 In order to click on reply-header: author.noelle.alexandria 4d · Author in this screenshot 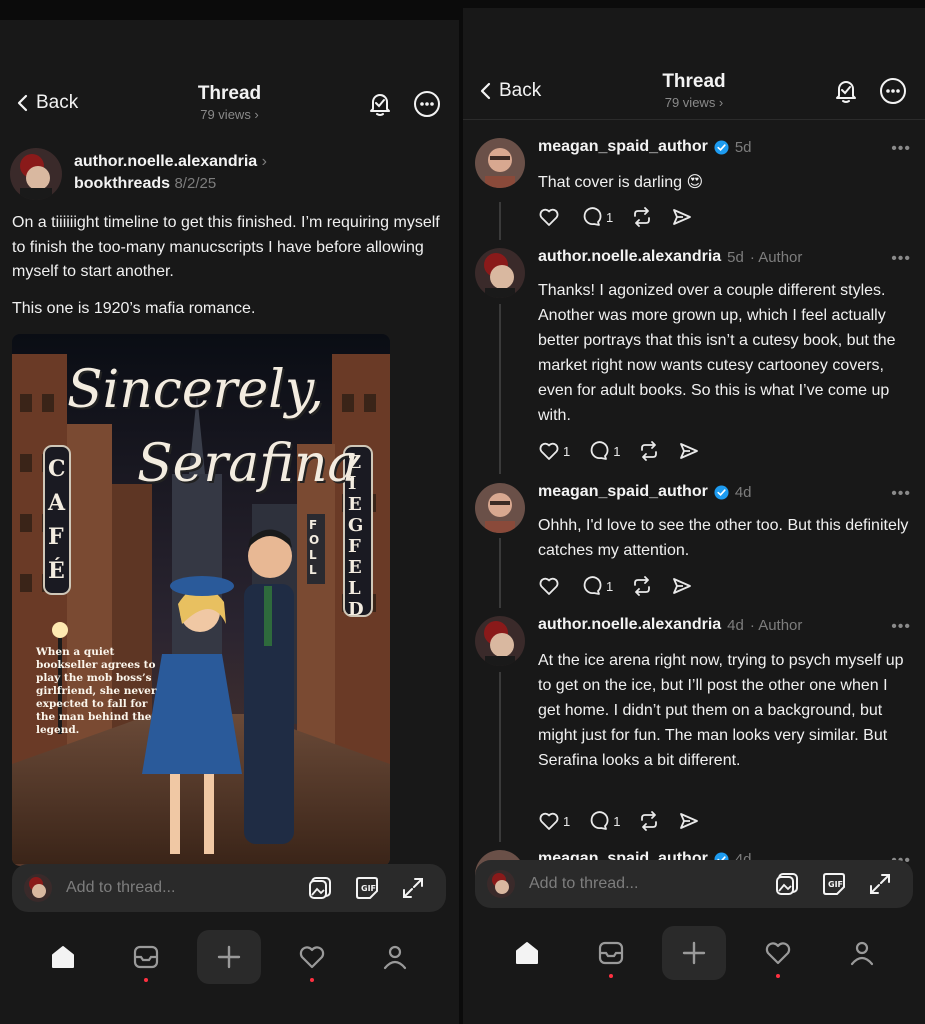, I will do `click(670, 625)`.